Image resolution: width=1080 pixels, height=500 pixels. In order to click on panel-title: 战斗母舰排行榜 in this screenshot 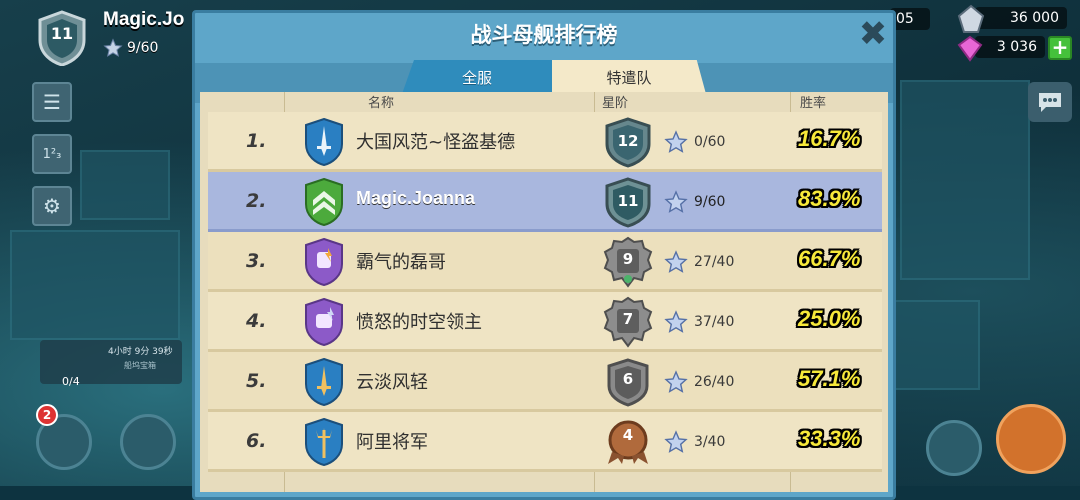, I will do `click(544, 35)`.